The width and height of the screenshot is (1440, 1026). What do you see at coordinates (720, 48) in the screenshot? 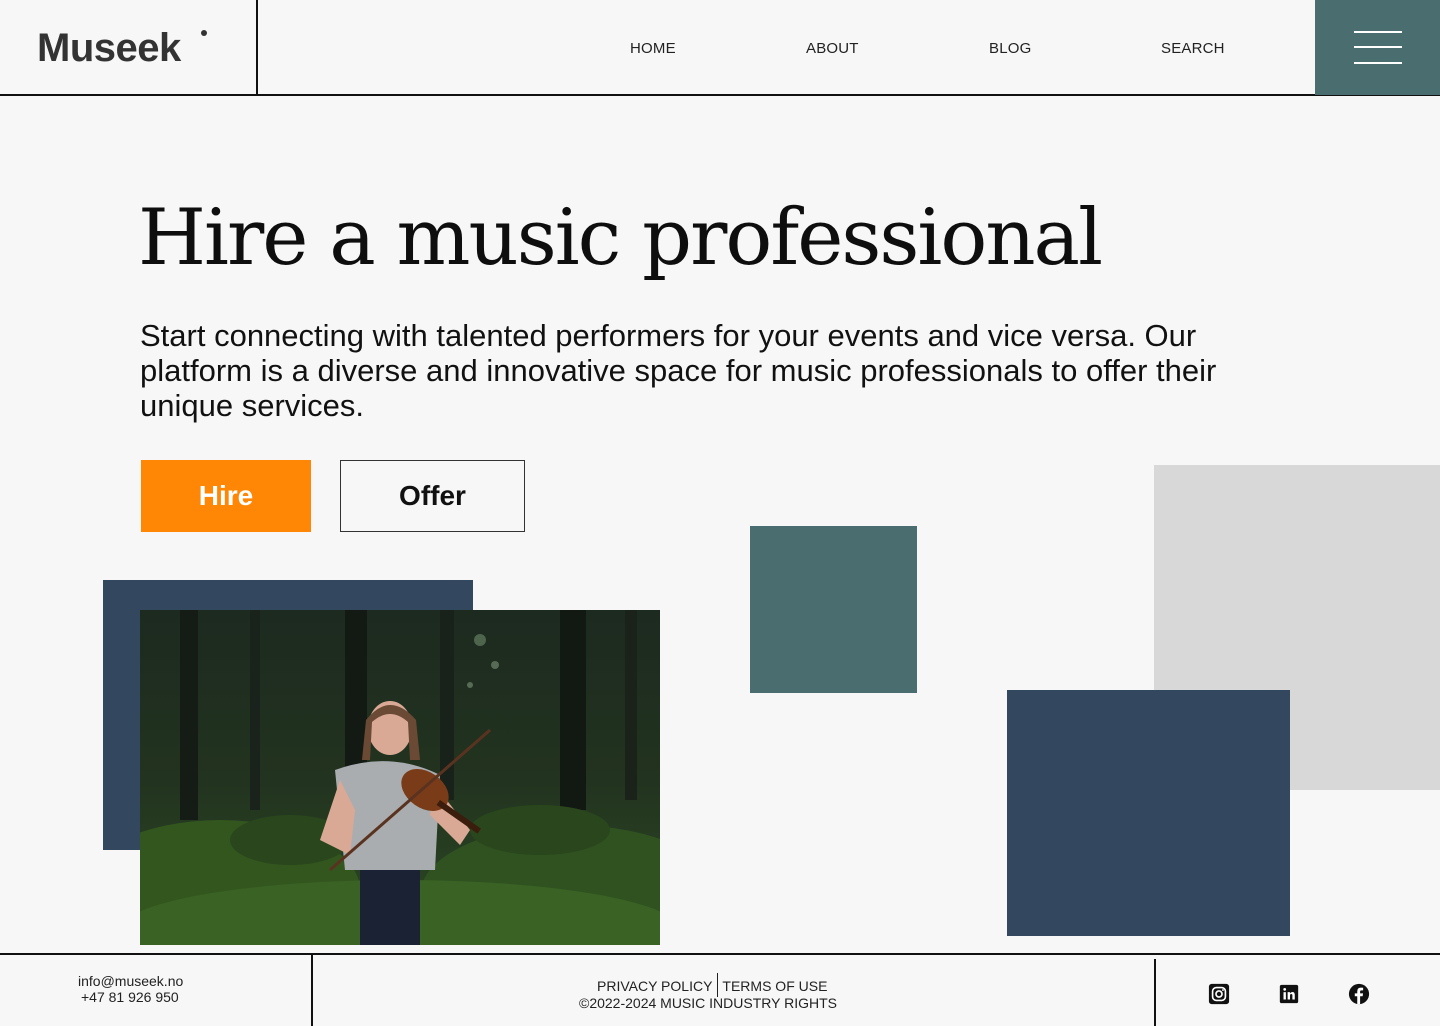
I see `site-header: Museek HOME ABOUT BLOG SEARCH` at bounding box center [720, 48].